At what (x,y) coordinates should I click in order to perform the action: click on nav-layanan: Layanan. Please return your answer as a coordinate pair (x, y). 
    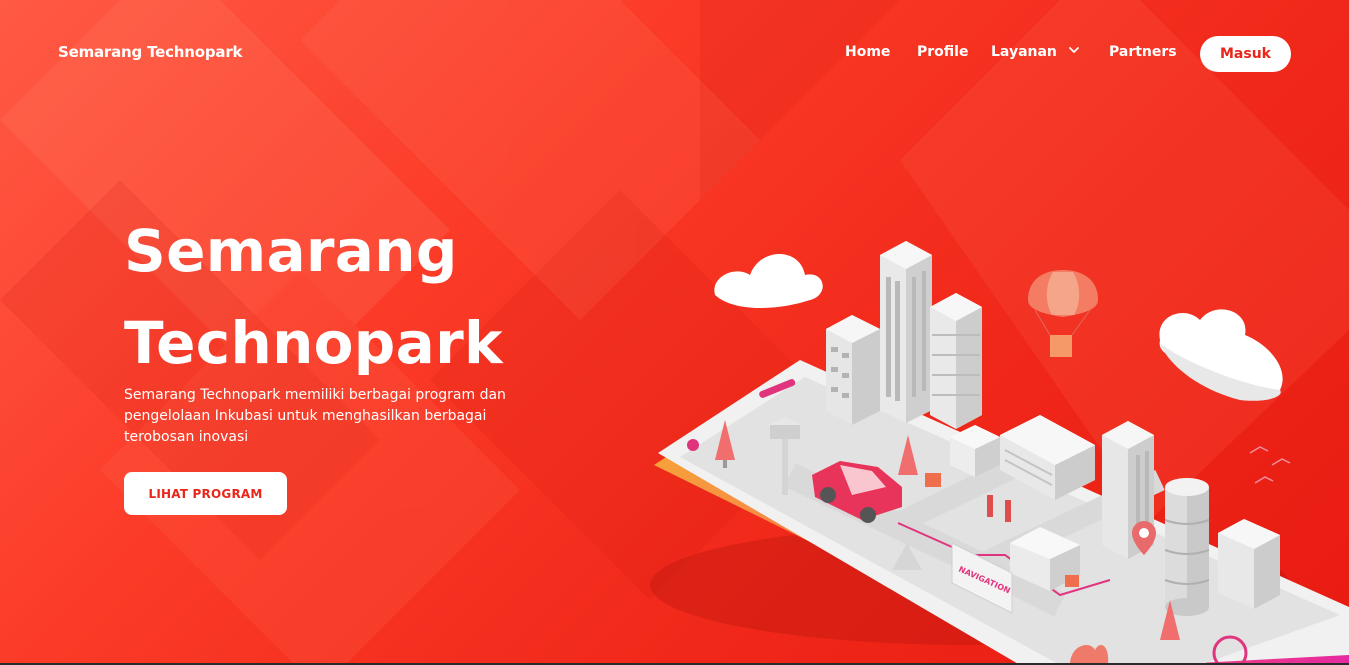
    Looking at the image, I should click on (1035, 52).